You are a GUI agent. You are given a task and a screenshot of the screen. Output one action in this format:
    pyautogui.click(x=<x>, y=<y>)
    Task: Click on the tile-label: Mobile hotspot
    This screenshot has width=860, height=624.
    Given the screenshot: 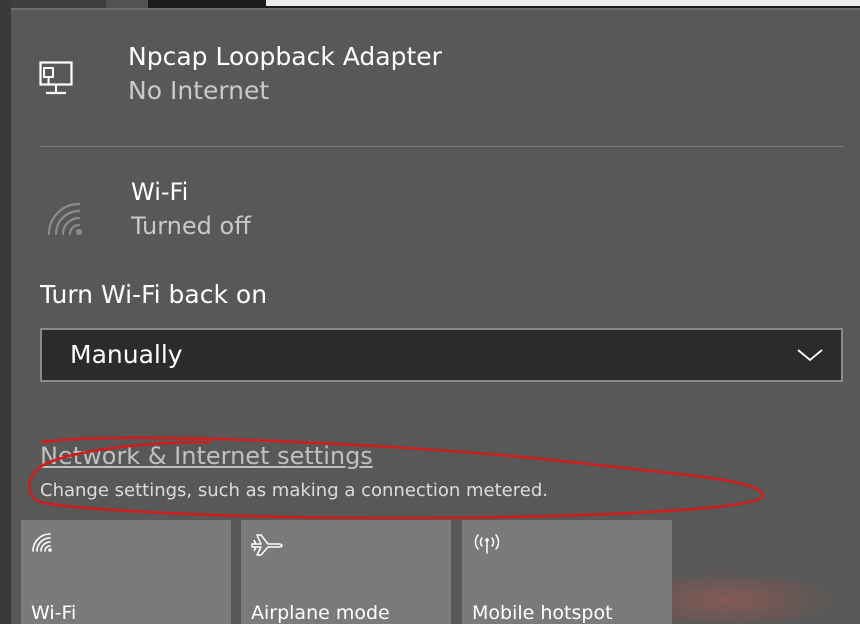 What is the action you would take?
    pyautogui.click(x=542, y=613)
    